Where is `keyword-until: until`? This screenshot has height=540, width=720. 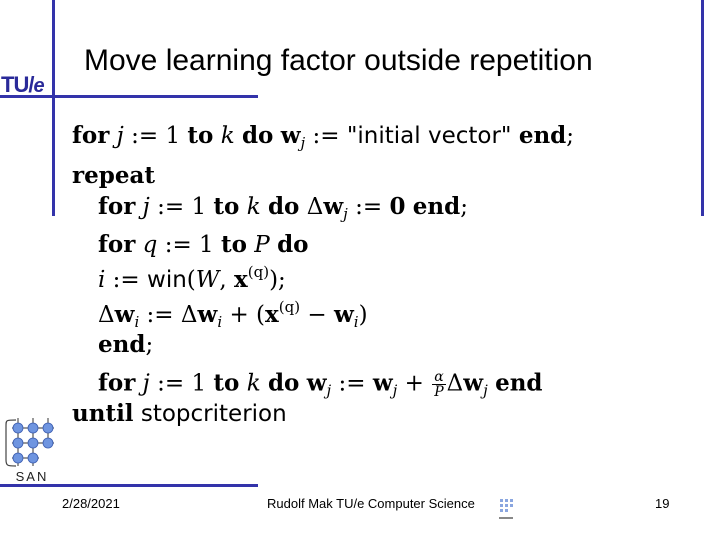
keyword-until: until is located at coordinates (103, 413).